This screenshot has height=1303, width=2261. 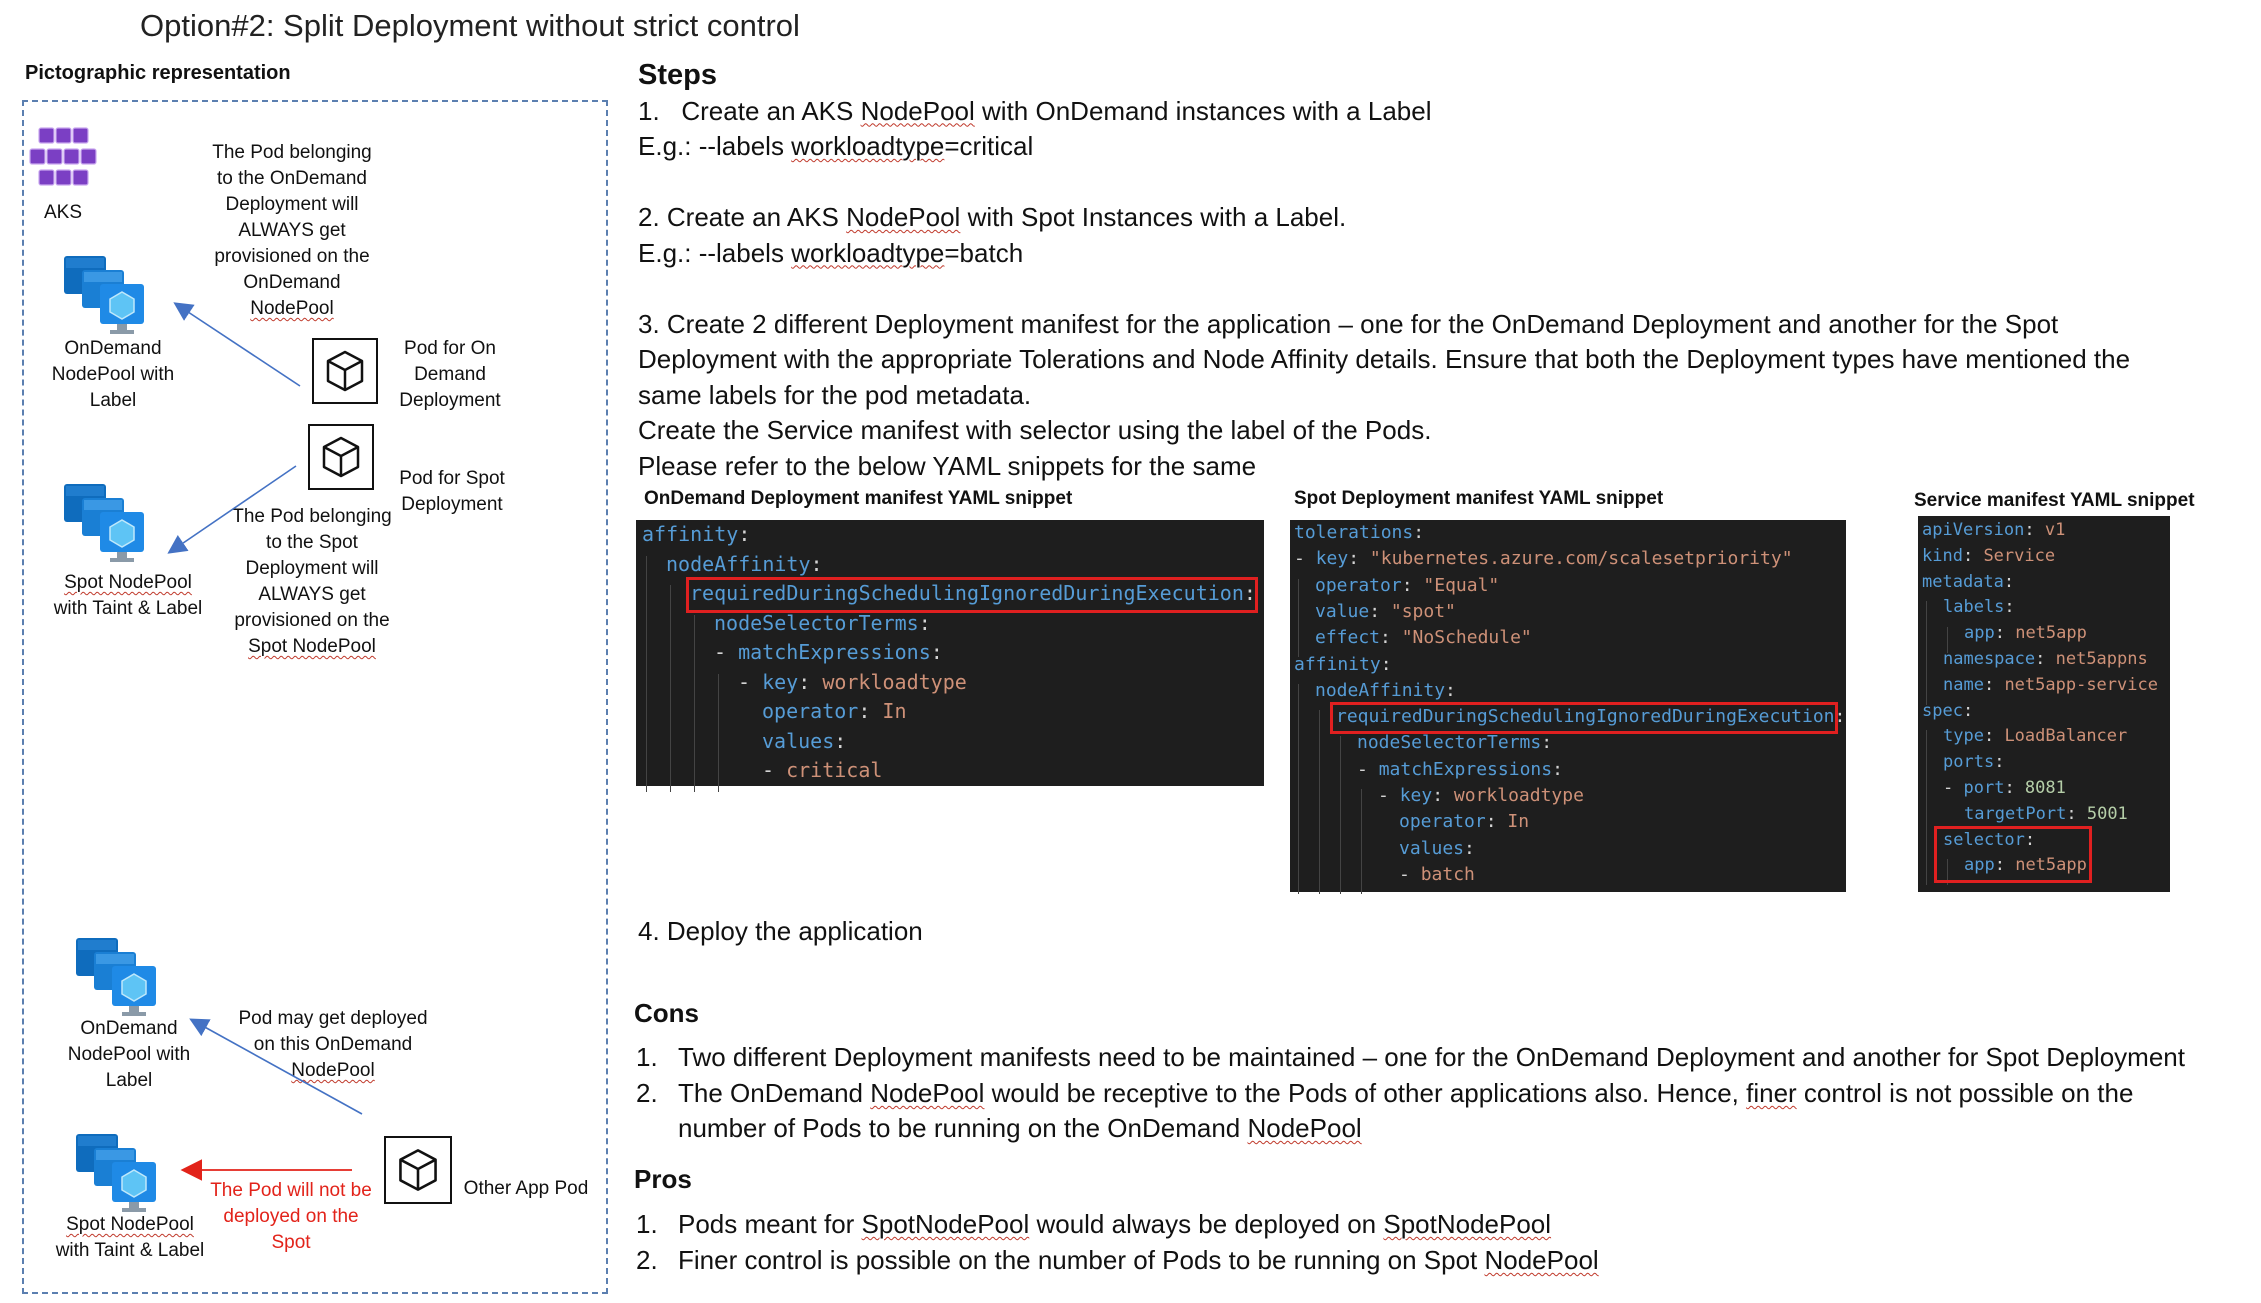 What do you see at coordinates (677, 75) in the screenshot?
I see `steps-heading: Steps` at bounding box center [677, 75].